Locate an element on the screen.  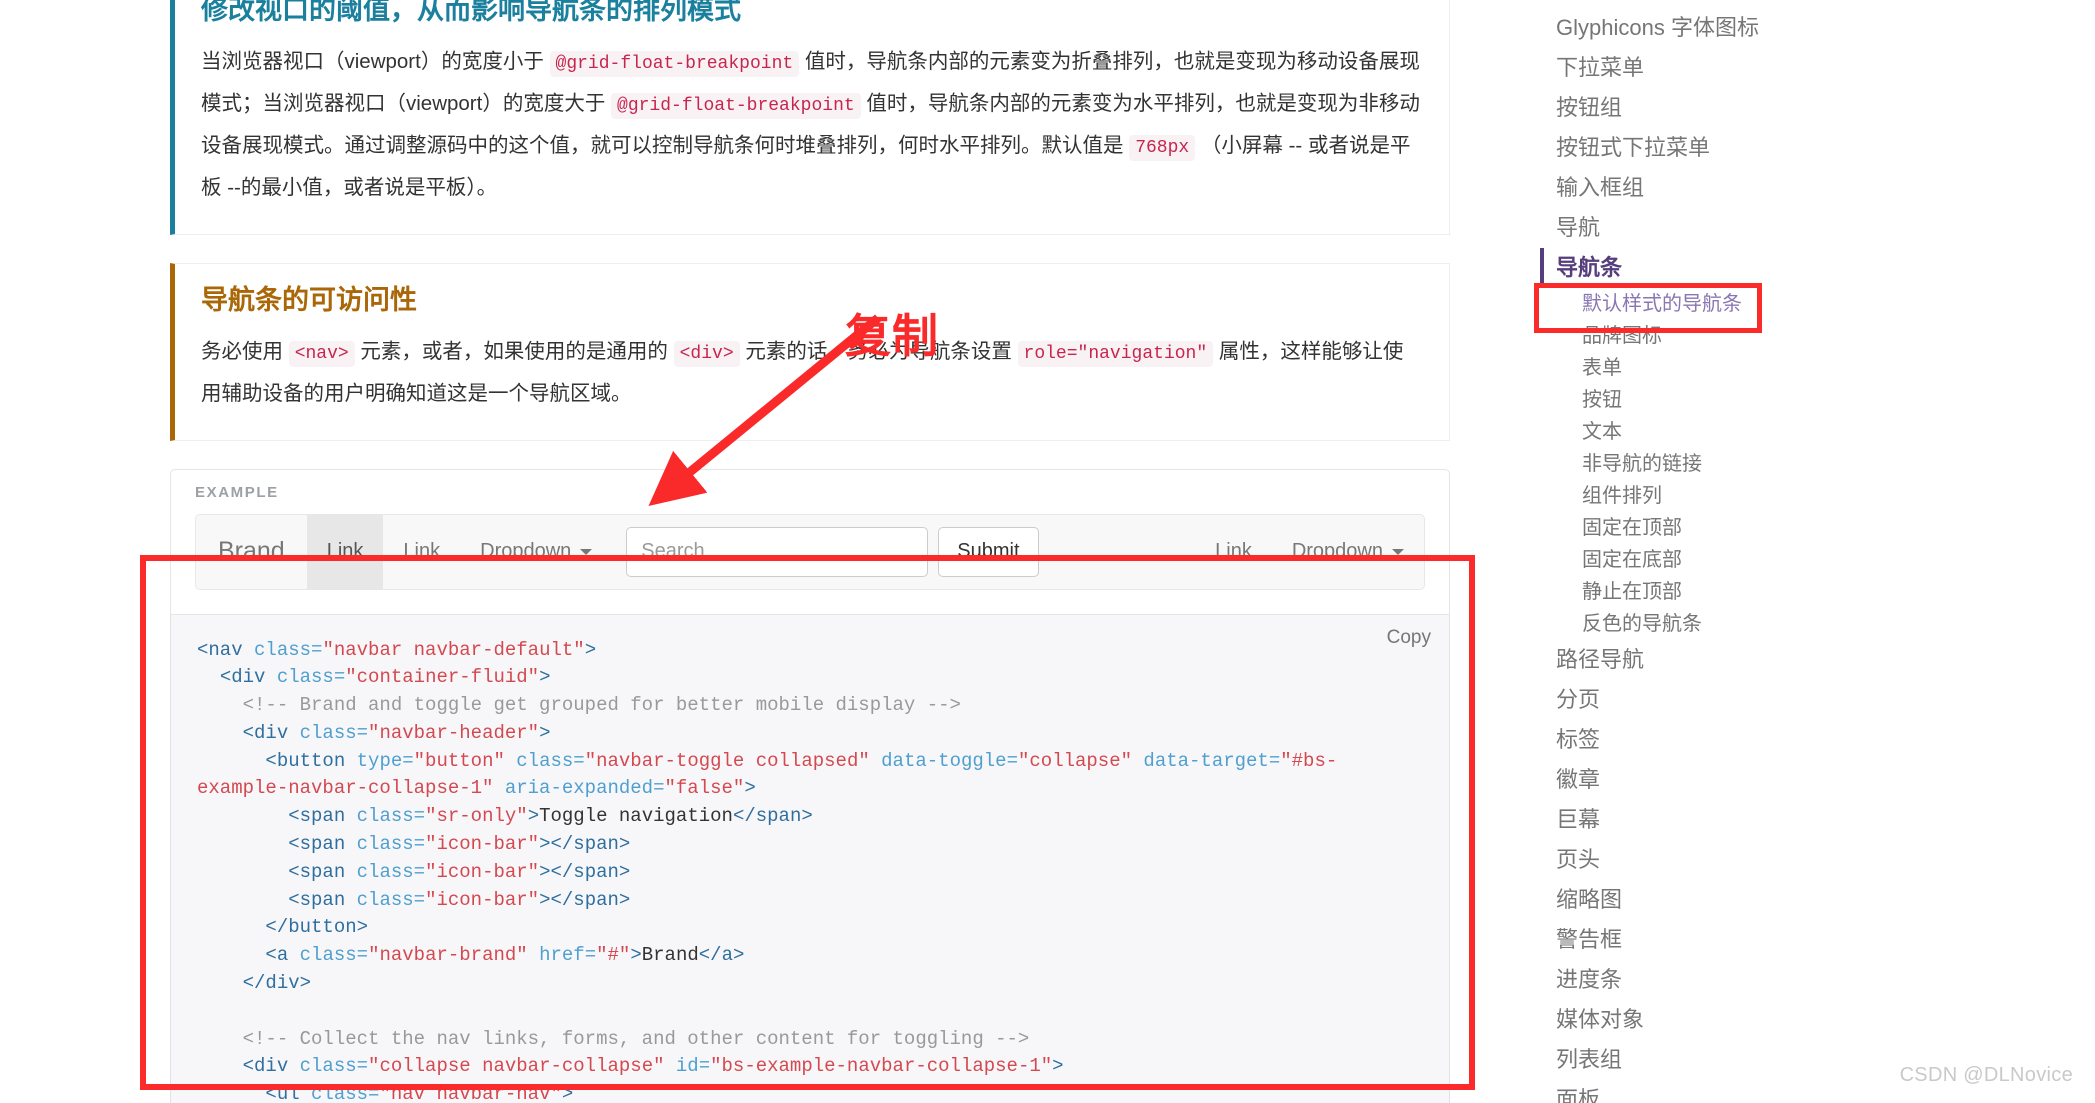
code-token: <a is located at coordinates (282, 955).